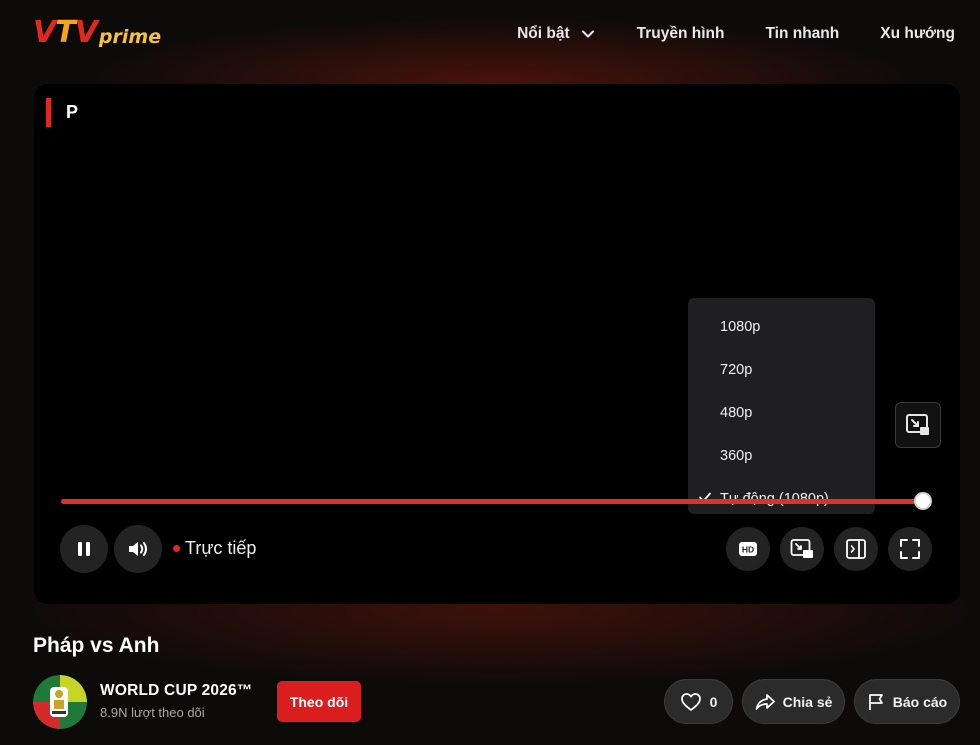 The height and width of the screenshot is (745, 980). I want to click on pip-button, so click(802, 549).